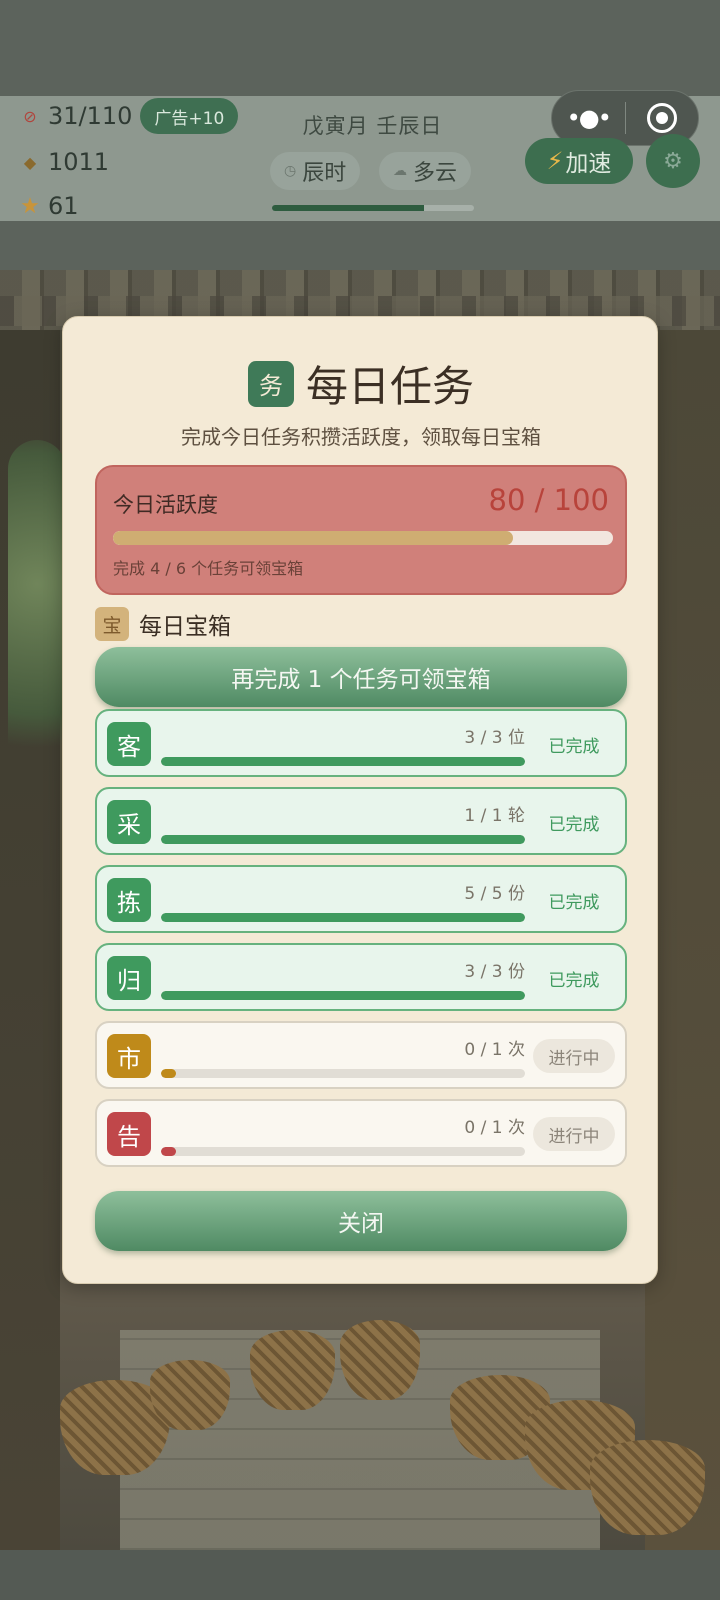  I want to click on task-row: 客 3 / 3 位 已完成, so click(361, 743).